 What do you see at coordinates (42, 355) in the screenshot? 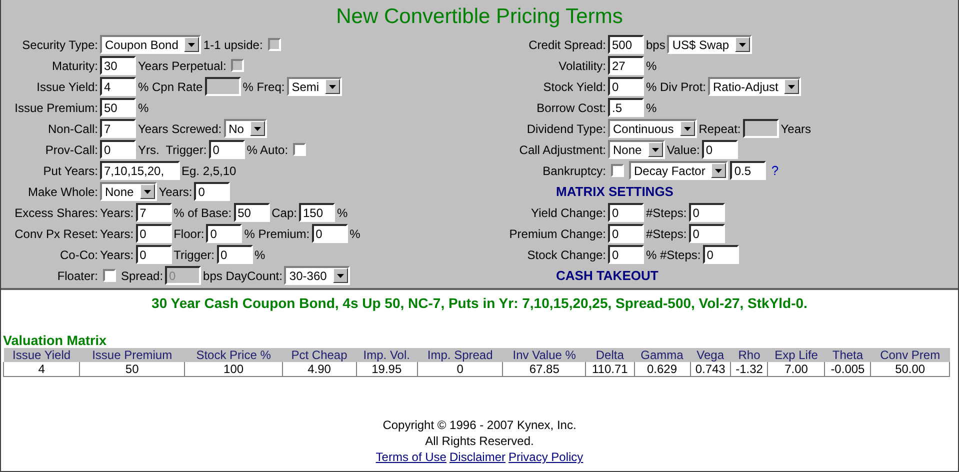
I see `column-header: Issue Yield` at bounding box center [42, 355].